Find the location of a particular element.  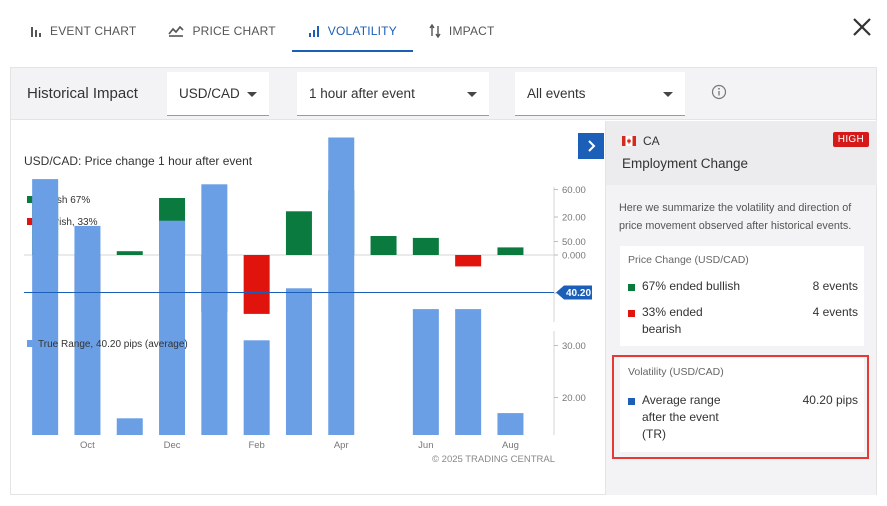

y-tick-label: 50.00 is located at coordinates (574, 242).